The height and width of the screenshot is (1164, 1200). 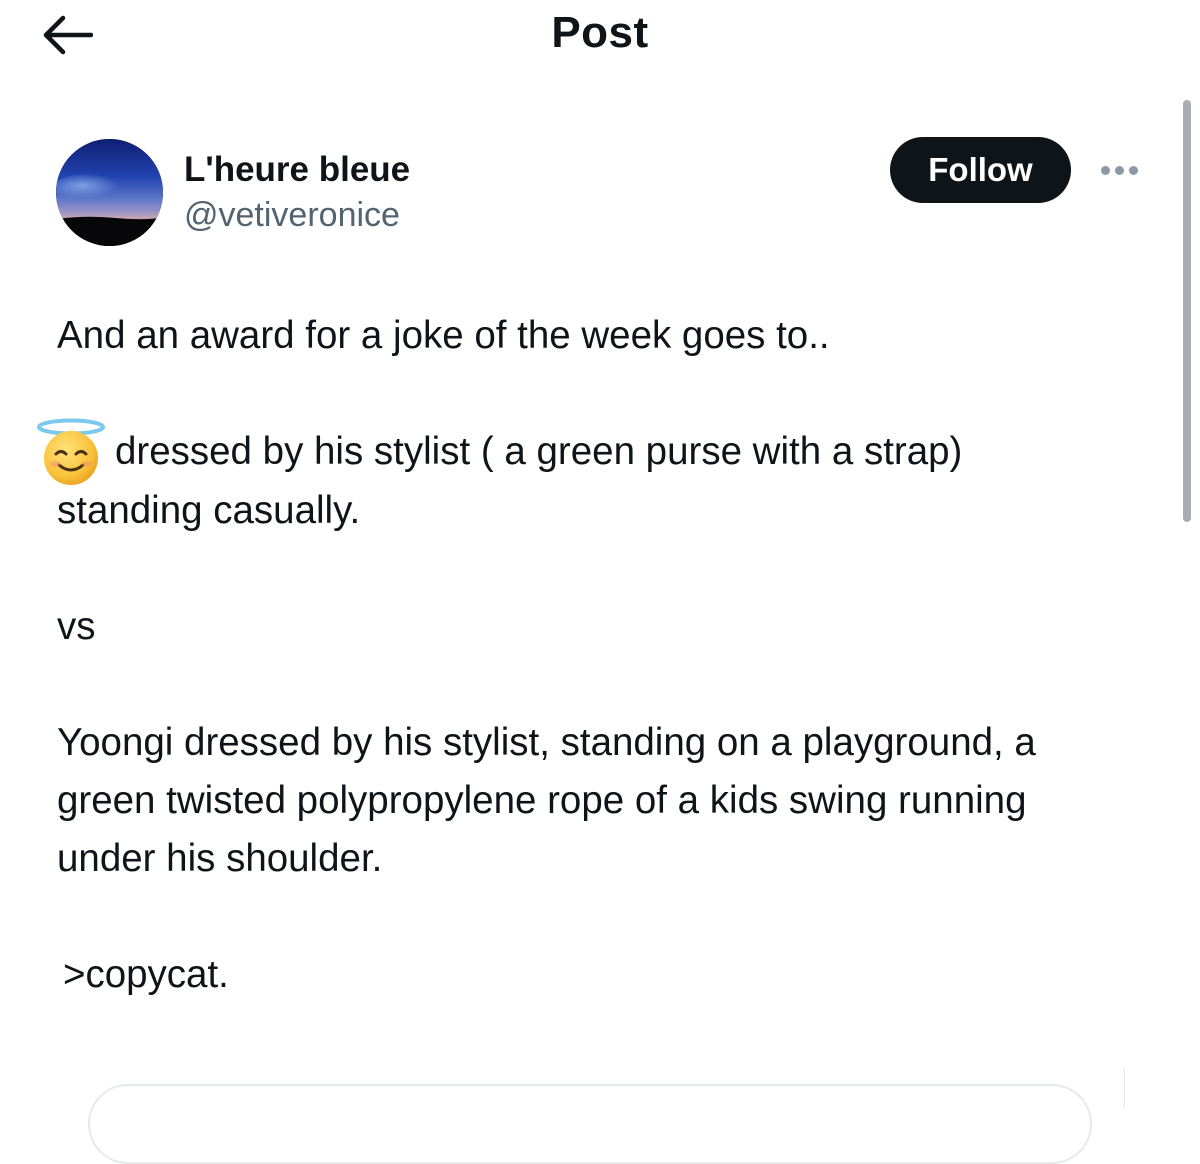 What do you see at coordinates (297, 170) in the screenshot?
I see `author-name: L'heure bleue` at bounding box center [297, 170].